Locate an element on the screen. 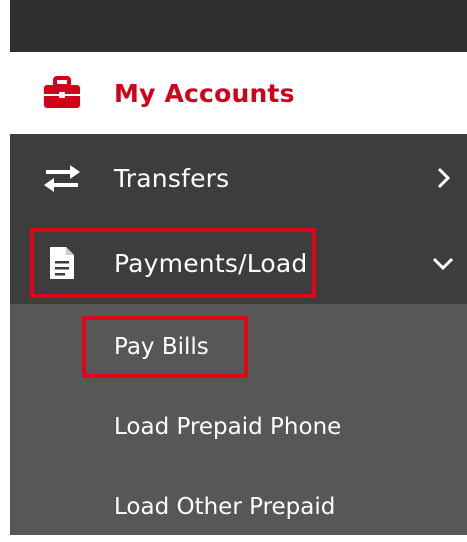 Image resolution: width=467 pixels, height=542 pixels. menu-top-bar is located at coordinates (238, 26).